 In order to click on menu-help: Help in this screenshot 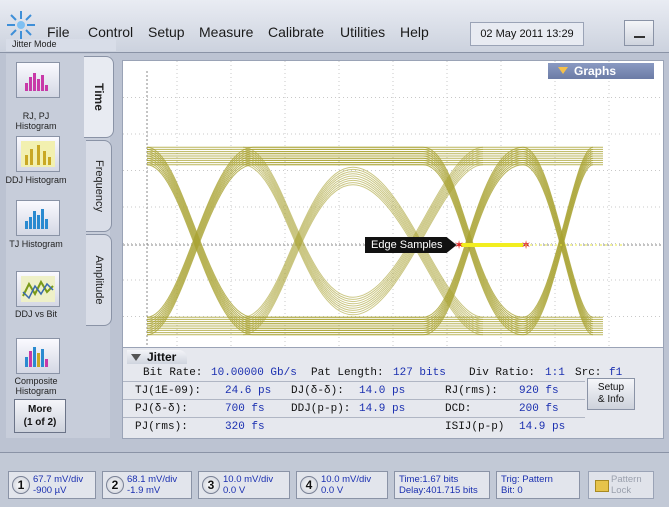, I will do `click(414, 32)`.